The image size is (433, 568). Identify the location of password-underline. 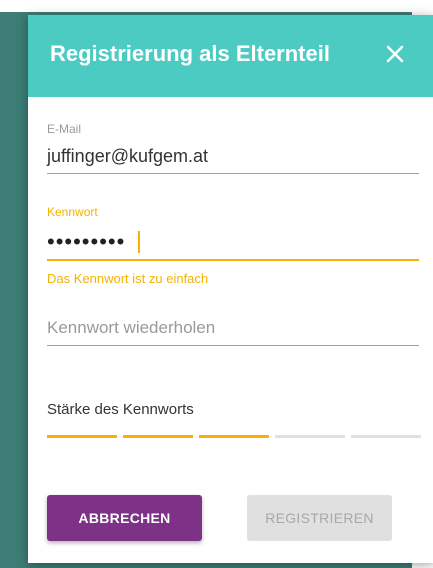
(233, 260).